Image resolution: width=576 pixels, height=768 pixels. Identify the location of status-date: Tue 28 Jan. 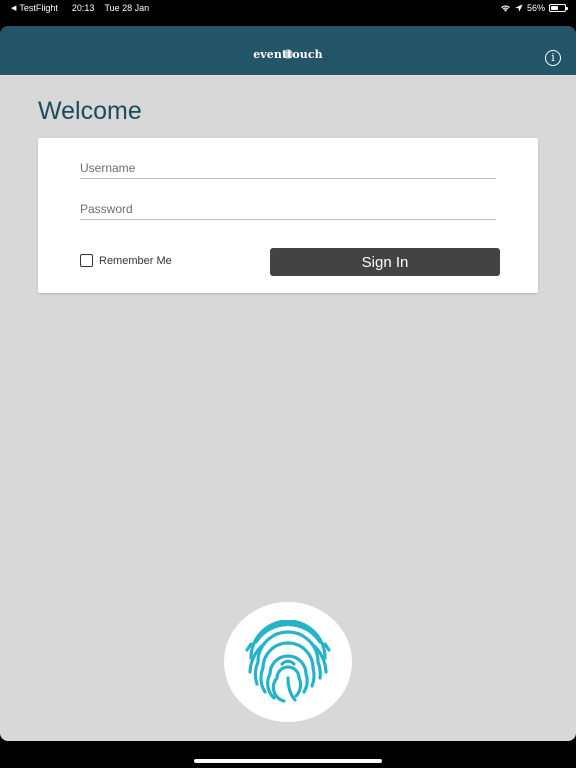
(127, 8).